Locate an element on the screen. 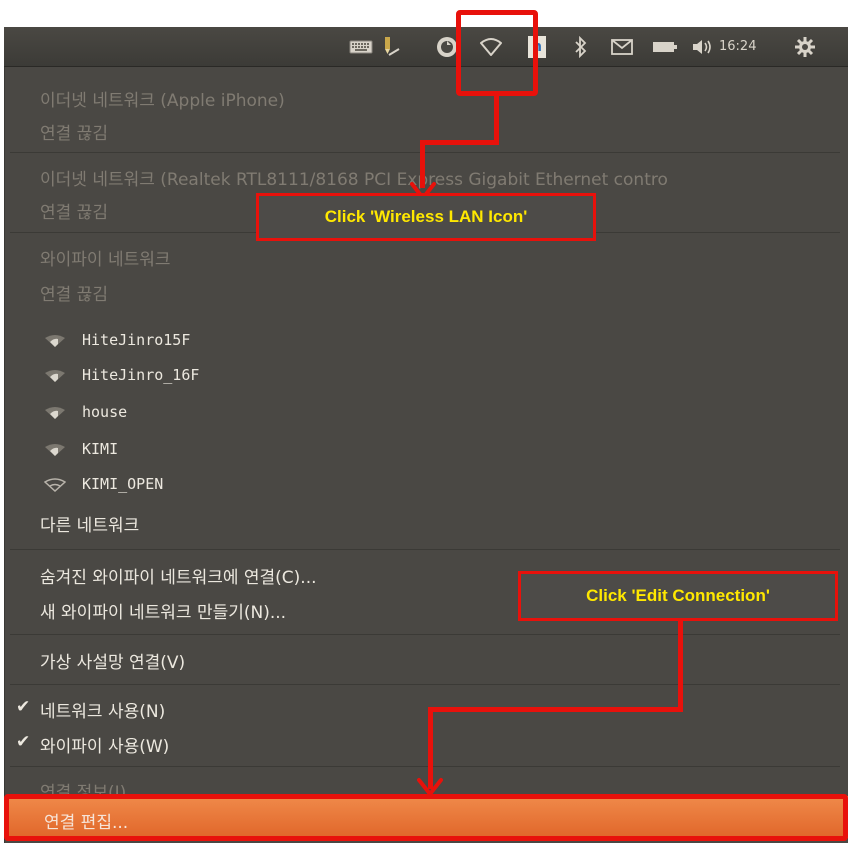 This screenshot has height=843, width=848. wifi-status: 연결 끊김 is located at coordinates (74, 295).